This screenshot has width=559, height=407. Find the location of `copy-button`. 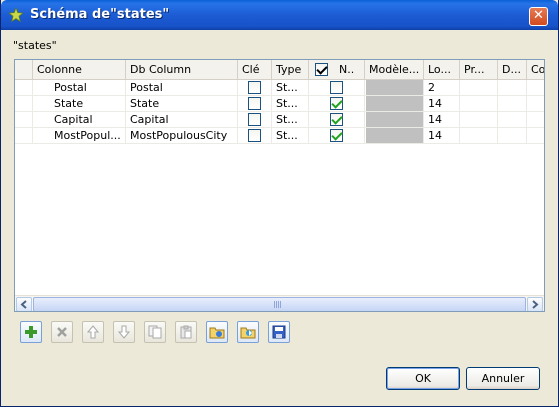

copy-button is located at coordinates (155, 332).